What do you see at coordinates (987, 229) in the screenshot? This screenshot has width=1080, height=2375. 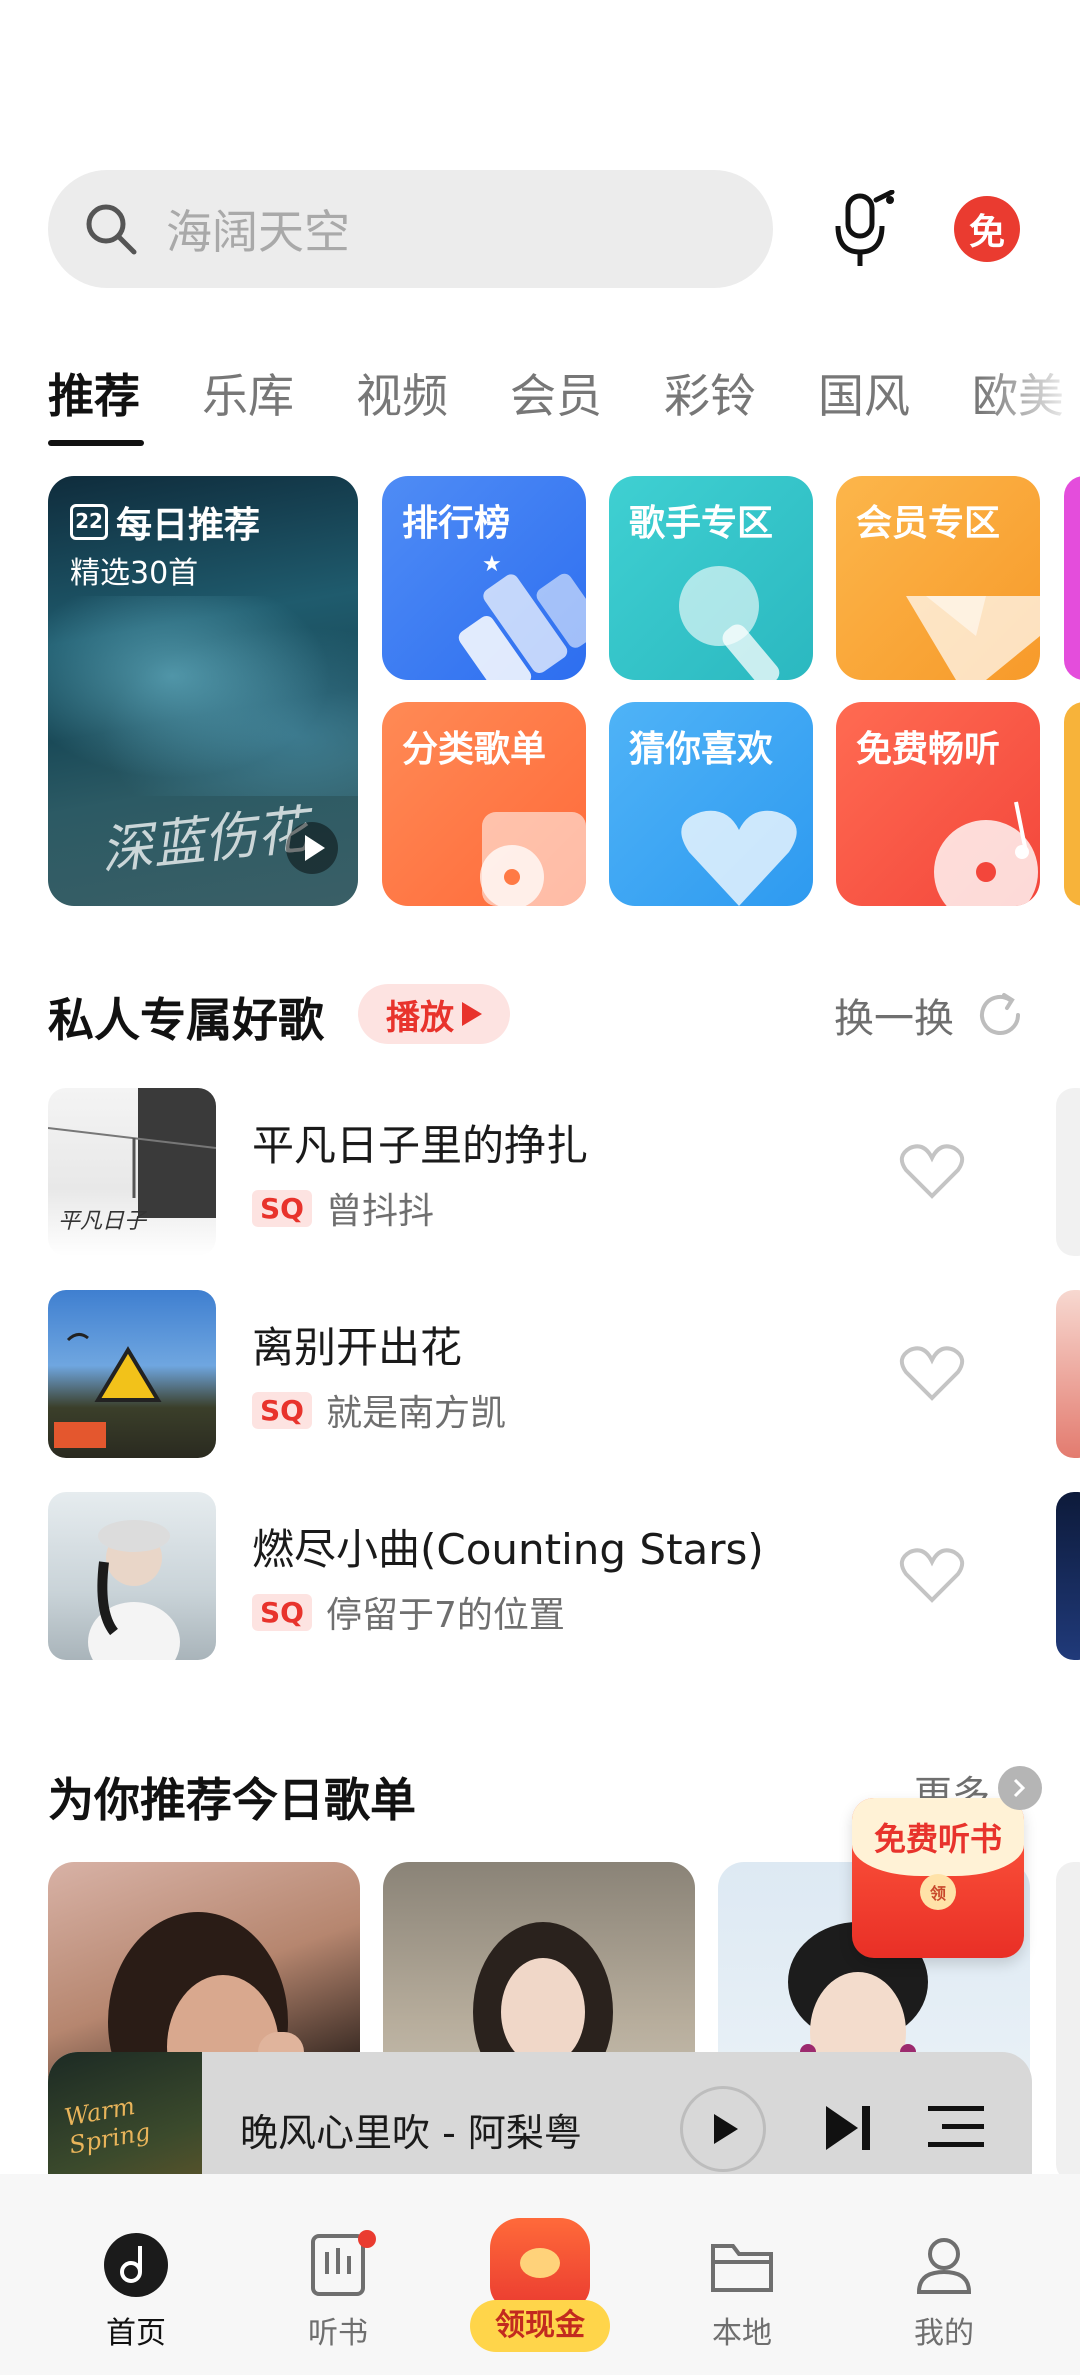 I see `free-mode-badge: 免` at bounding box center [987, 229].